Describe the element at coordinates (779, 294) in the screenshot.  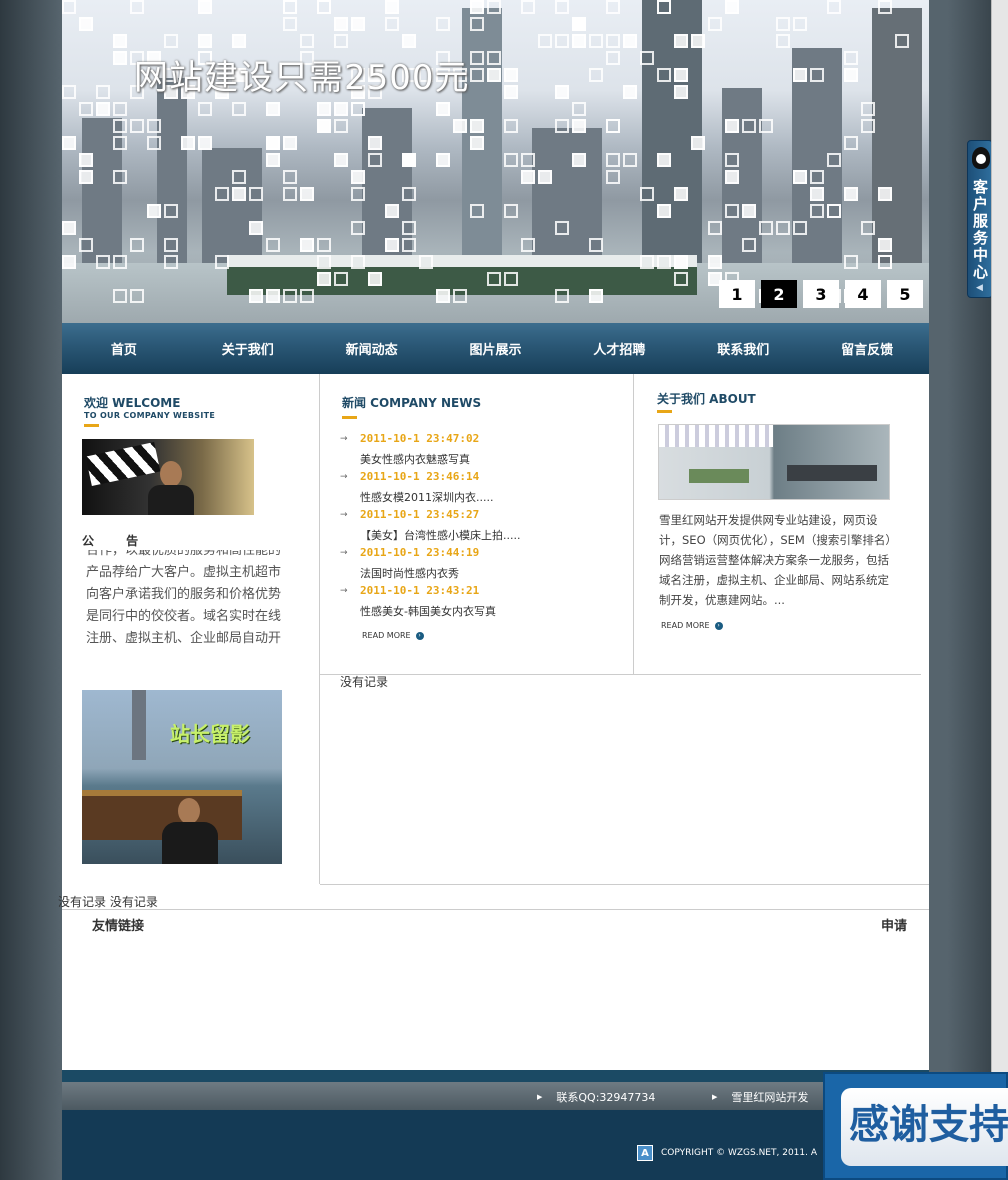
I see `slide-page-2: 2` at that location.